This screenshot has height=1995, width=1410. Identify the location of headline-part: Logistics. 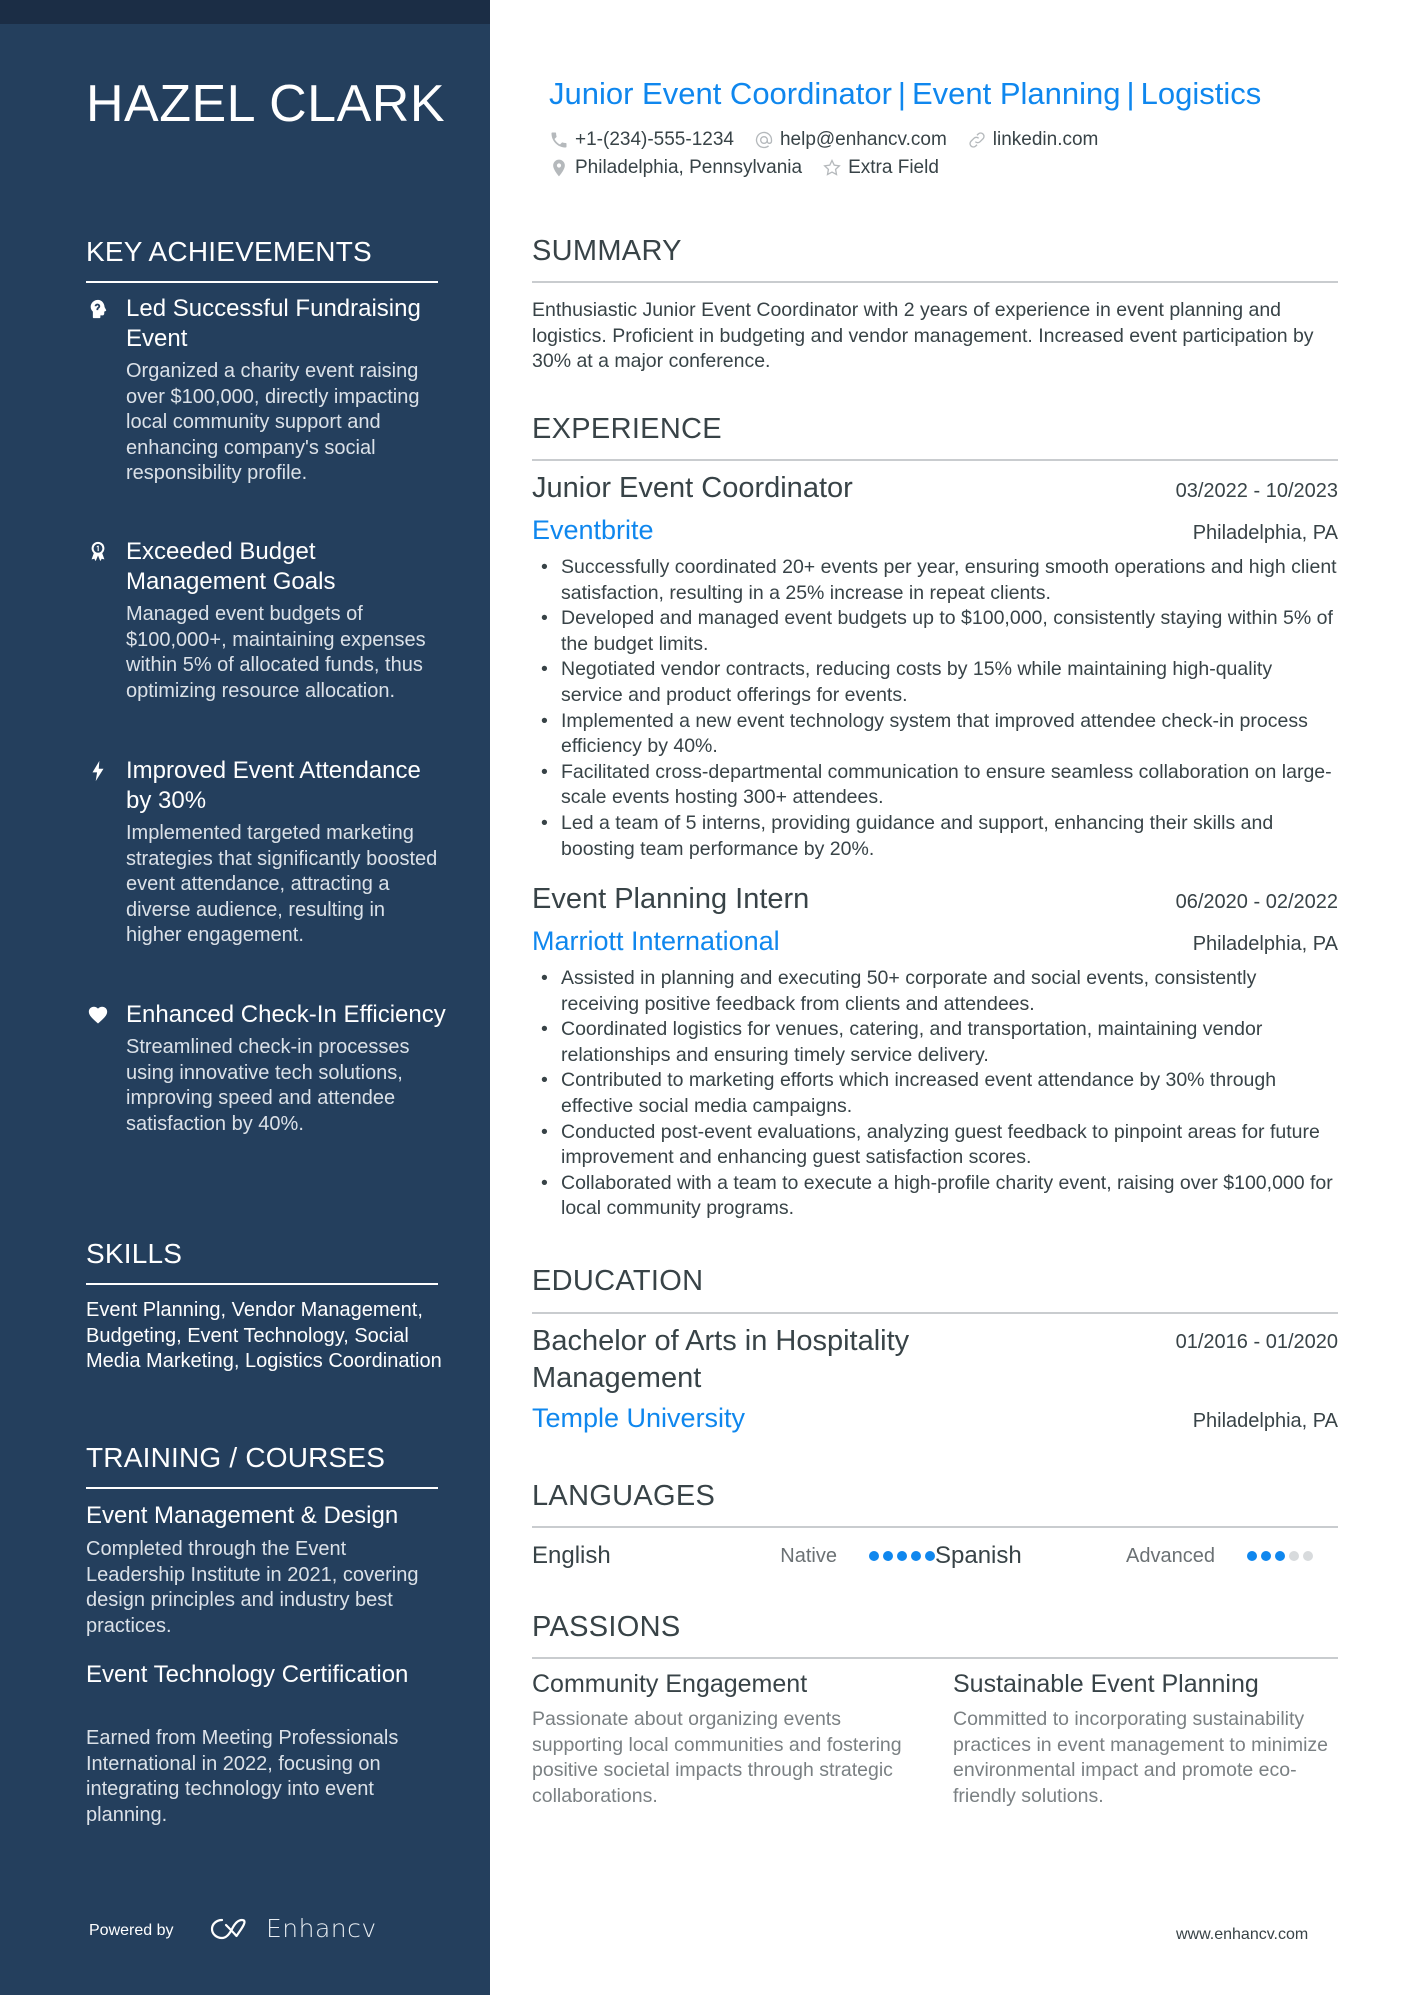
(1201, 93).